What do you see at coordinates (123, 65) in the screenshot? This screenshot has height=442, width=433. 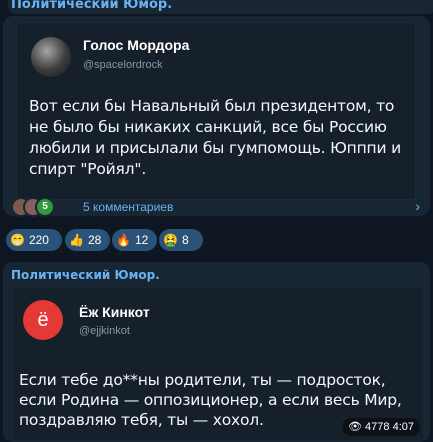 I see `tweet-handle: @spacelordrock` at bounding box center [123, 65].